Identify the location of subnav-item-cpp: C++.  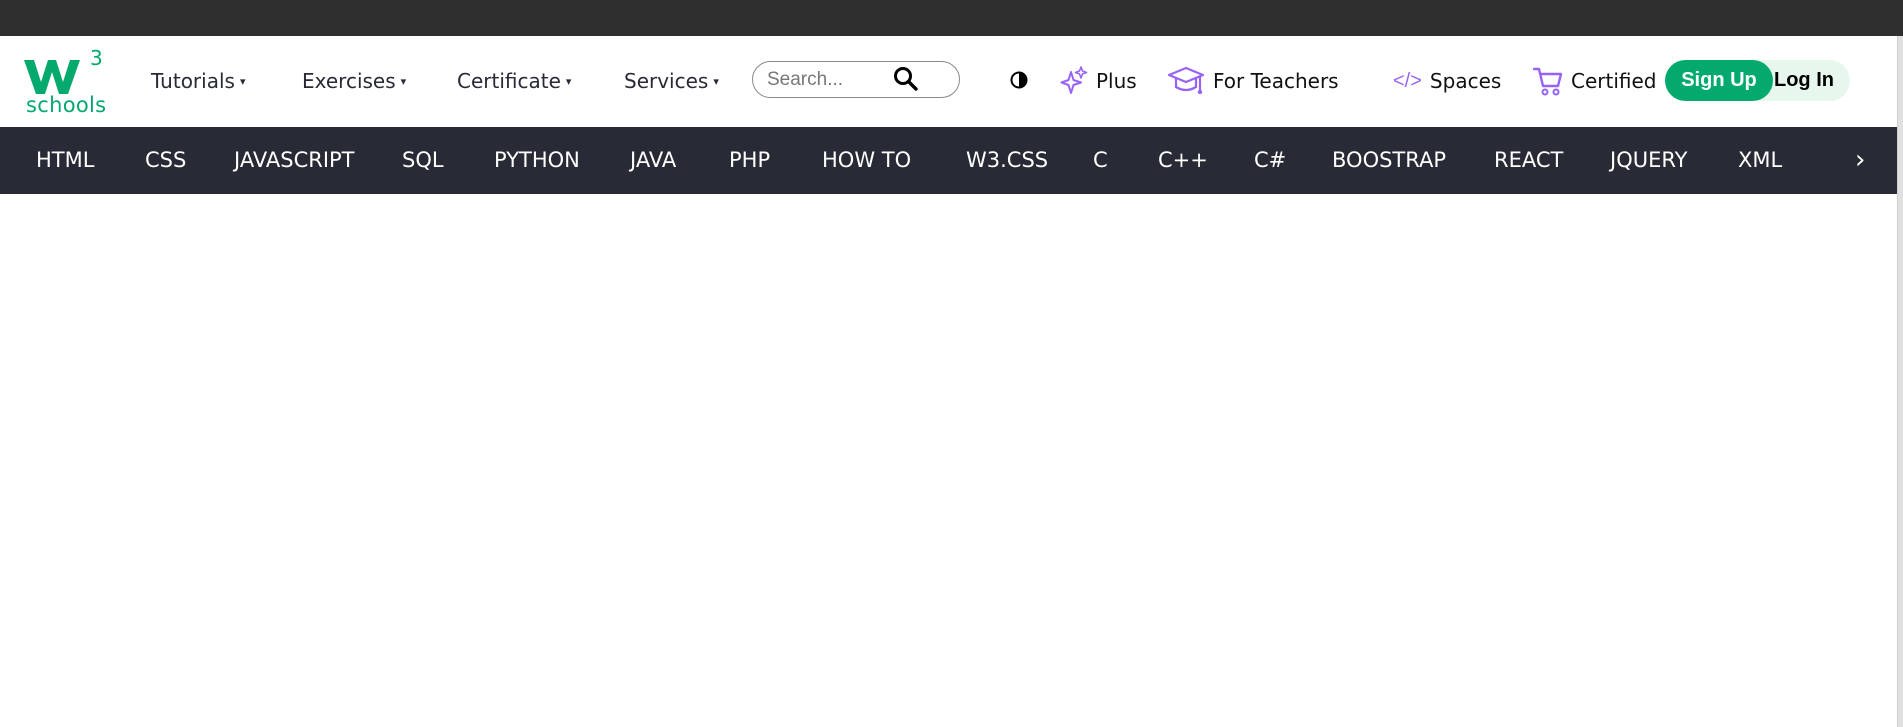
(1183, 160).